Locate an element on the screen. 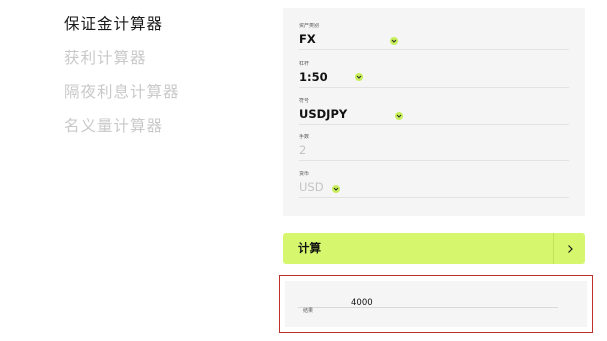 The height and width of the screenshot is (341, 607). lots-input: 手数 2 is located at coordinates (434, 147).